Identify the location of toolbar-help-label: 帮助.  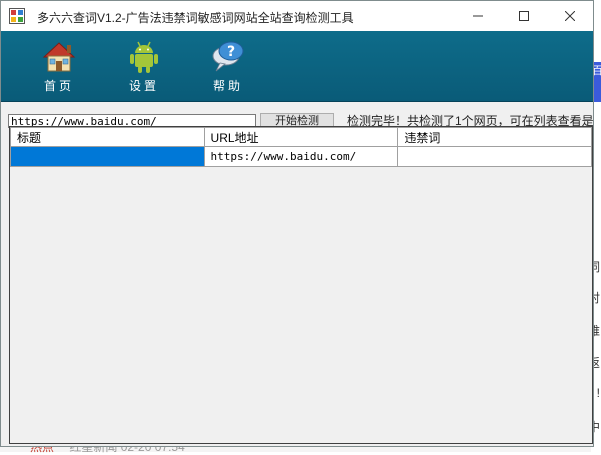
(227, 86).